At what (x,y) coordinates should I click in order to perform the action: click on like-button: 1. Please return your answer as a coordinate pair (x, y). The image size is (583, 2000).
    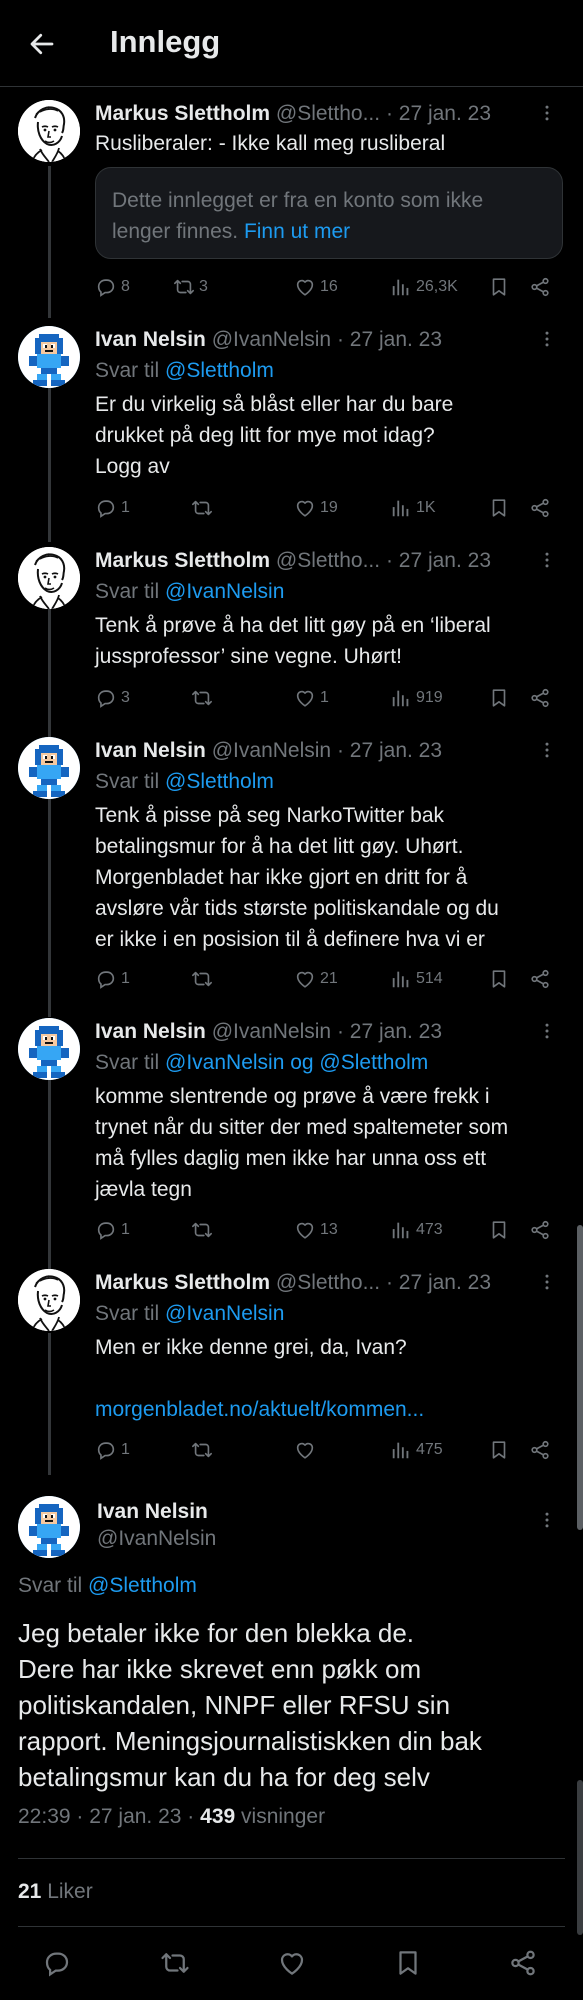
    Looking at the image, I should click on (311, 698).